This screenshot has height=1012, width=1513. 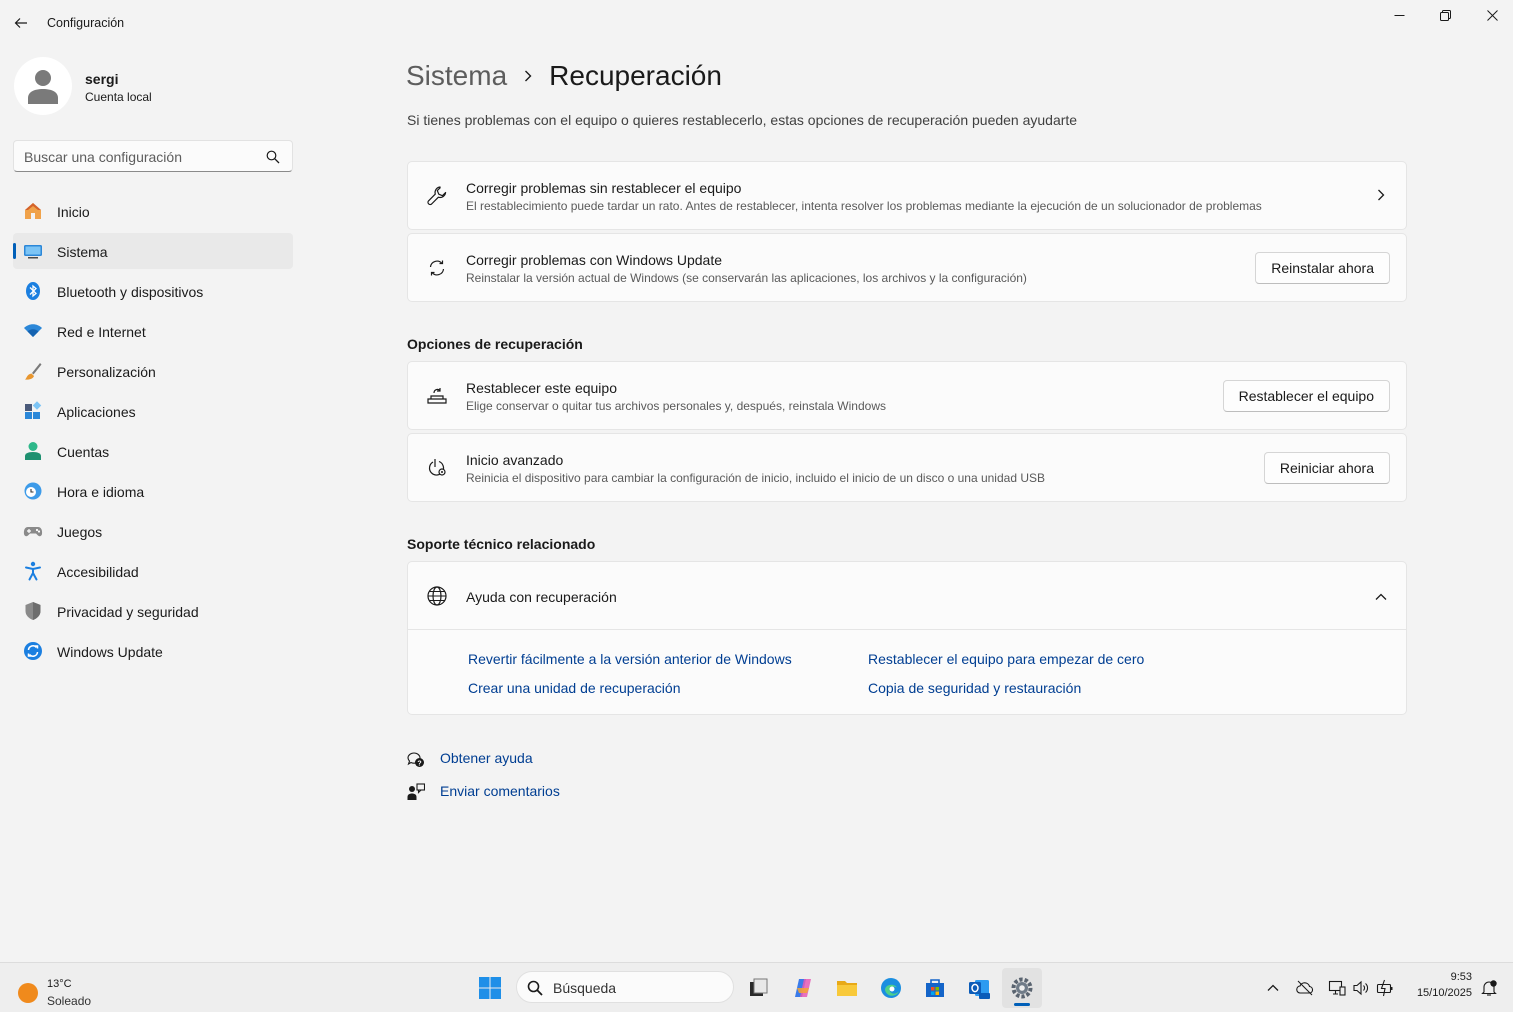 I want to click on close-icon, so click(x=1492, y=15).